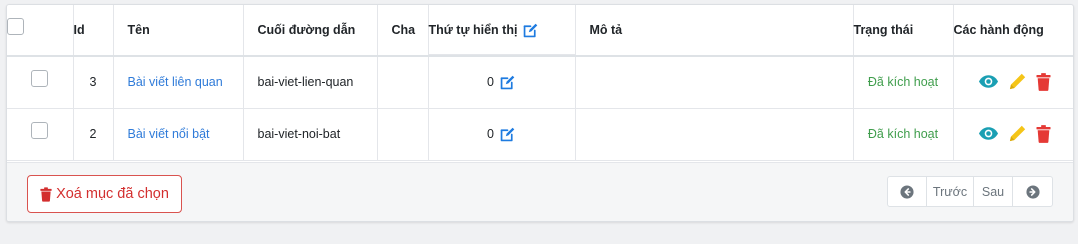 This screenshot has height=244, width=1078. What do you see at coordinates (93, 134) in the screenshot?
I see `row-id: 2` at bounding box center [93, 134].